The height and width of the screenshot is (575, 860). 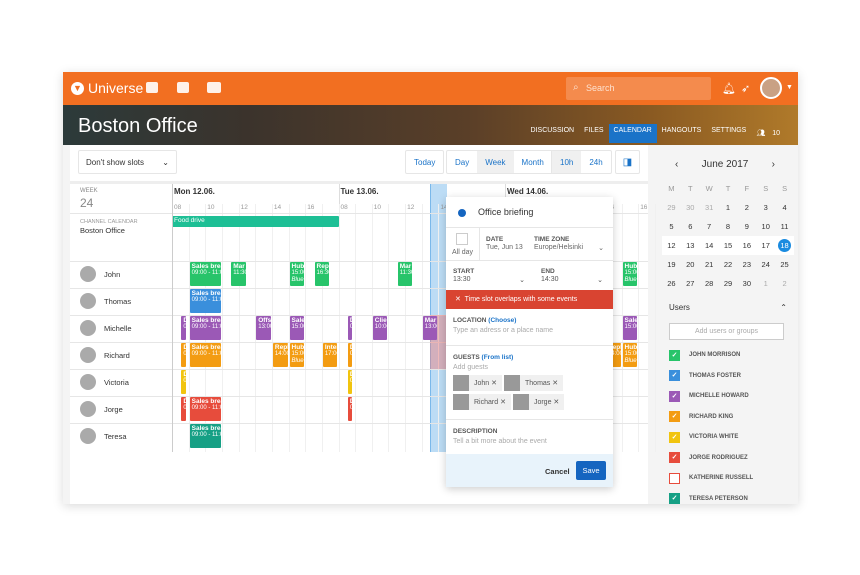 What do you see at coordinates (502, 320) in the screenshot?
I see `choose-location-link: (Choose)` at bounding box center [502, 320].